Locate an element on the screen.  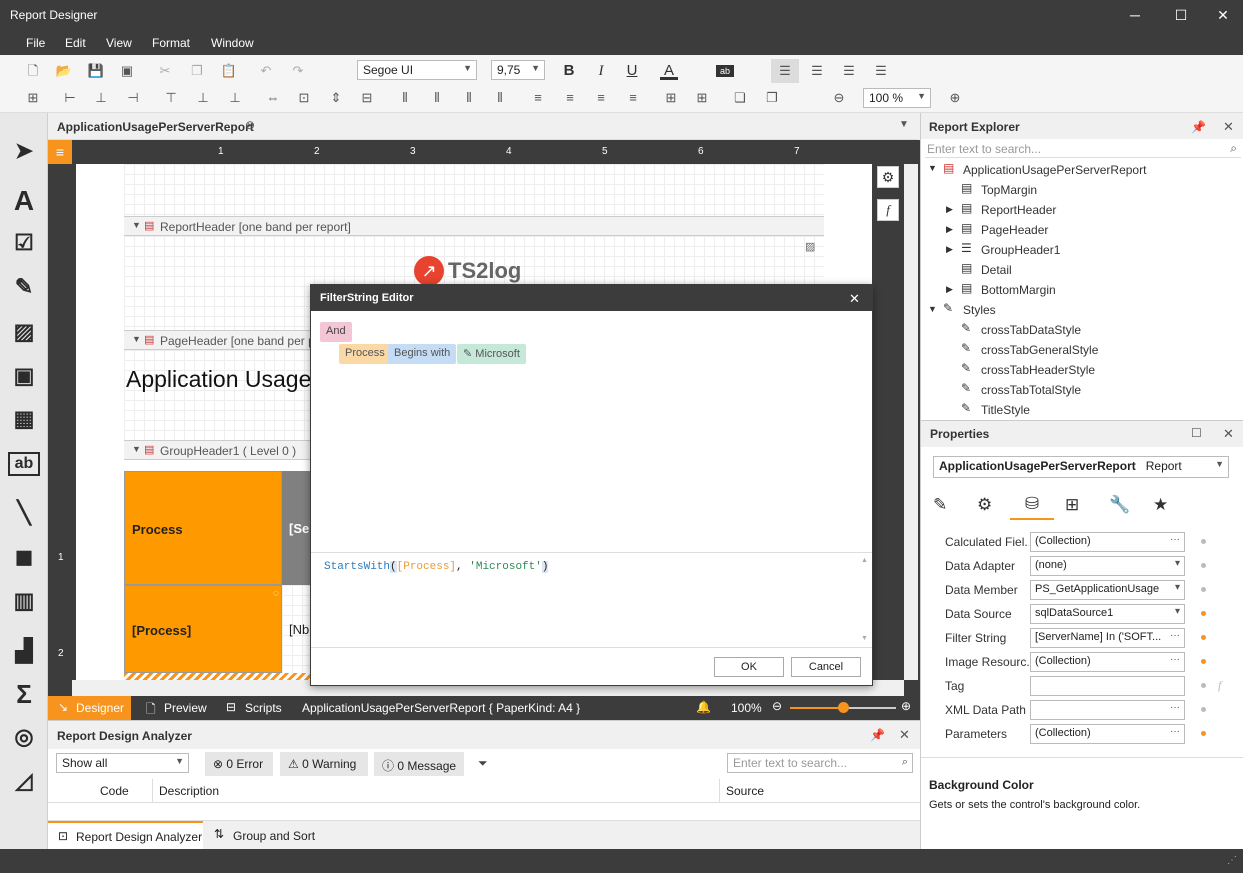
minimize-button: ─ is located at coordinates (1135, 15).